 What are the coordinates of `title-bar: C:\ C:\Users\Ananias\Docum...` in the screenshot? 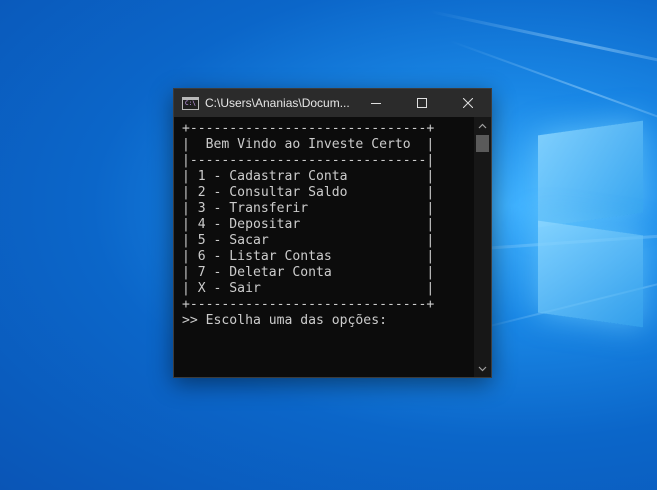 It's located at (332, 103).